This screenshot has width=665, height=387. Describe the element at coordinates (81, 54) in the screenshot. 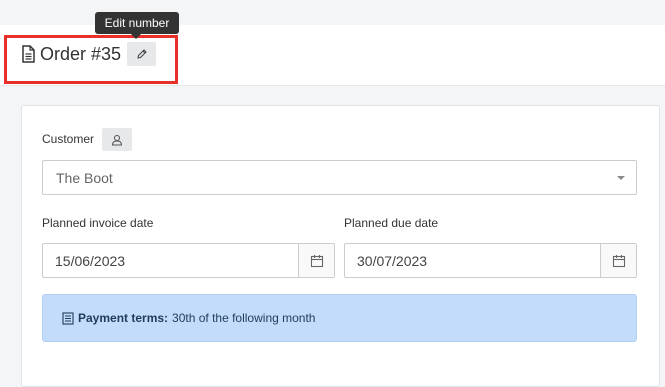

I see `page-title: Order #35` at that location.